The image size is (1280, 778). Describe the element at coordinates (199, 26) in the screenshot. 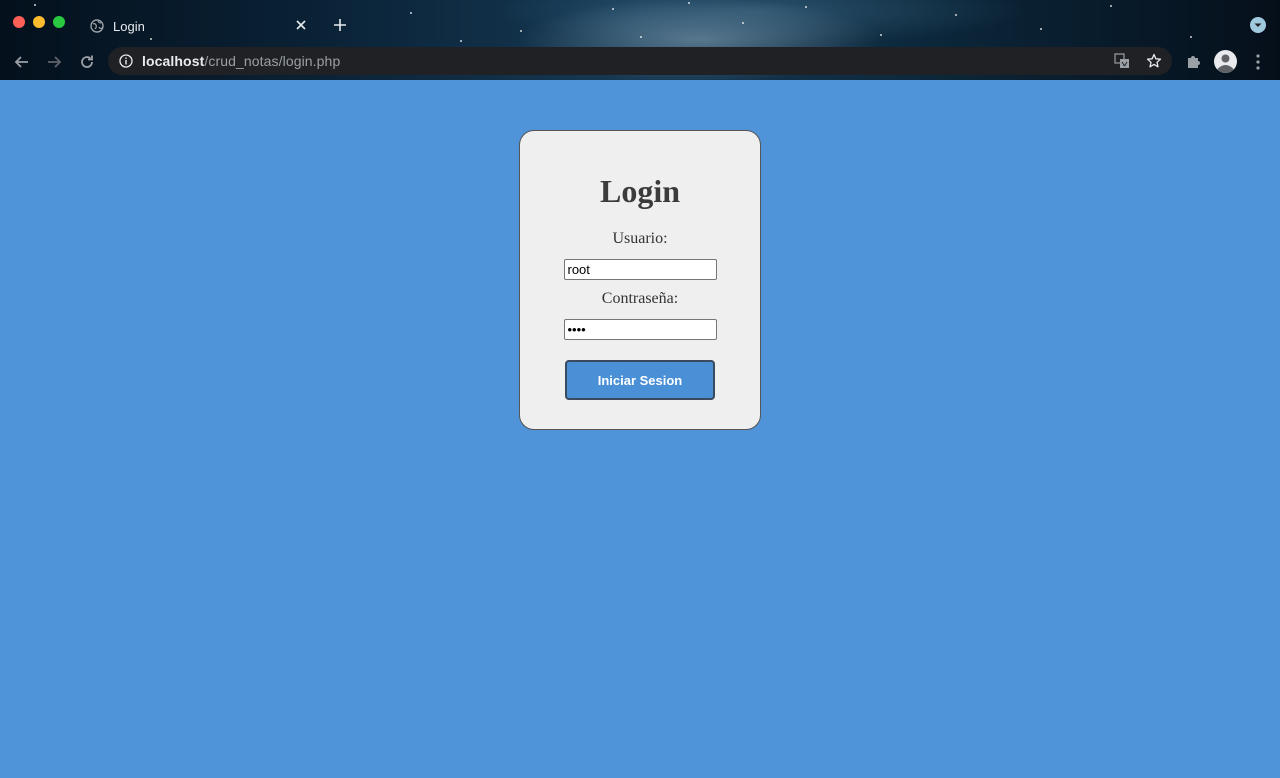

I see `browser-tab: Login` at that location.